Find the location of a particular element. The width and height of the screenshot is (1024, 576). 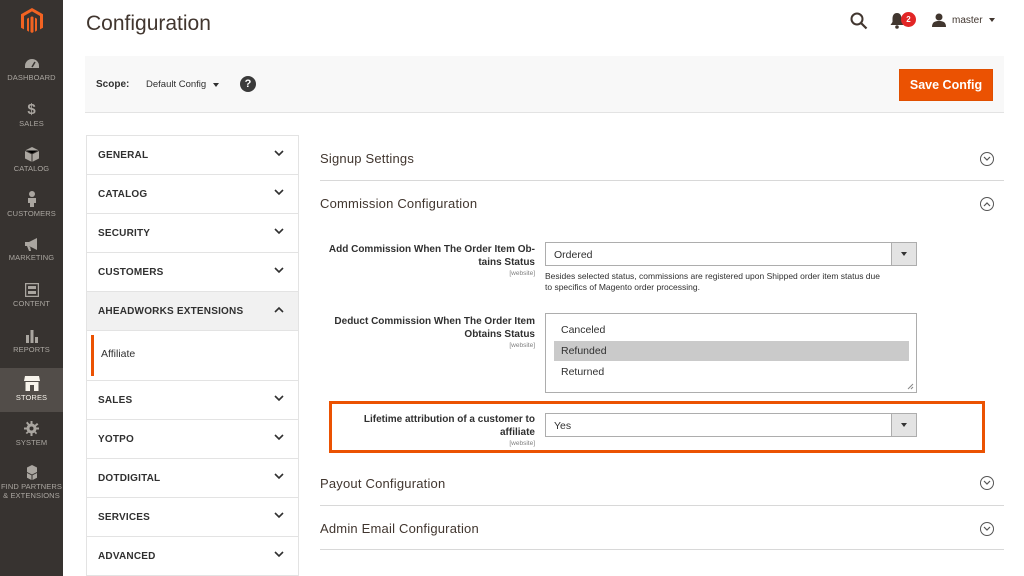

scope-bar: Scope: Default Config ? Save Config is located at coordinates (544, 84).